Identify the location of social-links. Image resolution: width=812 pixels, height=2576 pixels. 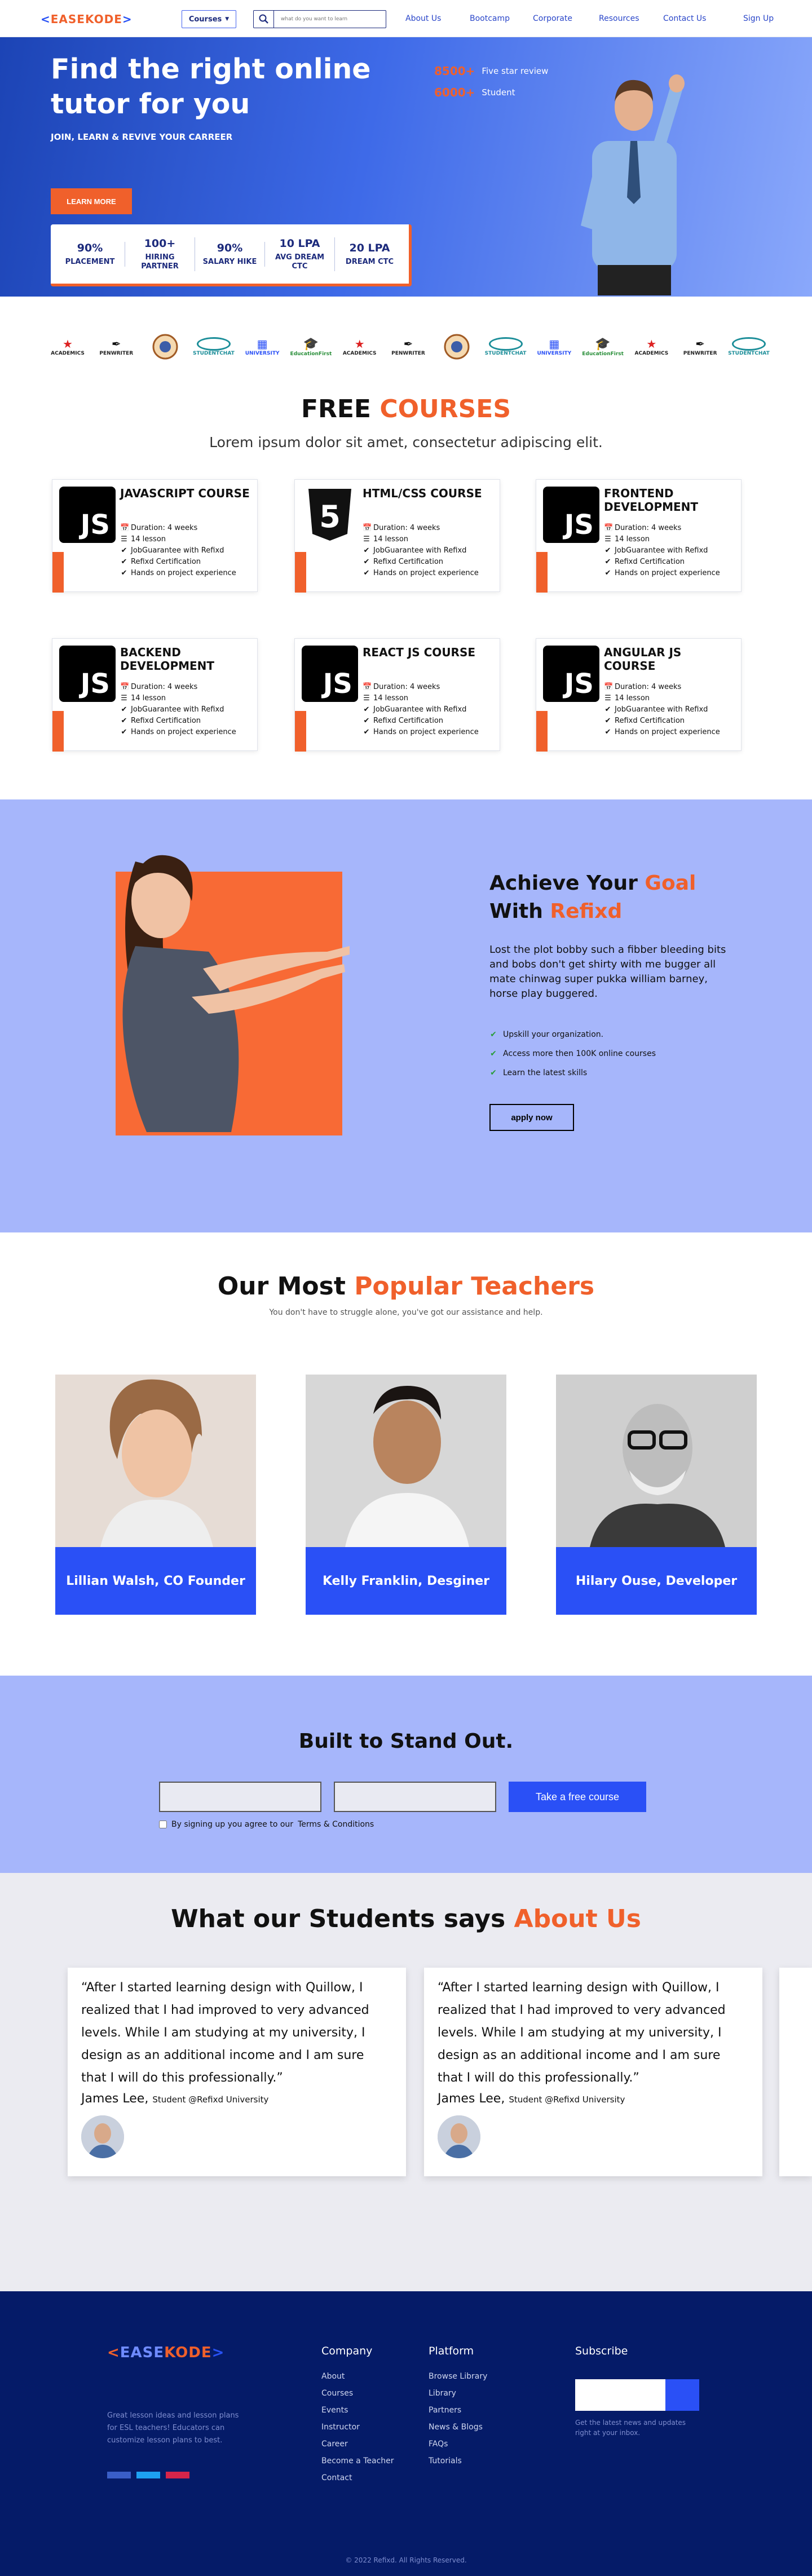
(148, 2475).